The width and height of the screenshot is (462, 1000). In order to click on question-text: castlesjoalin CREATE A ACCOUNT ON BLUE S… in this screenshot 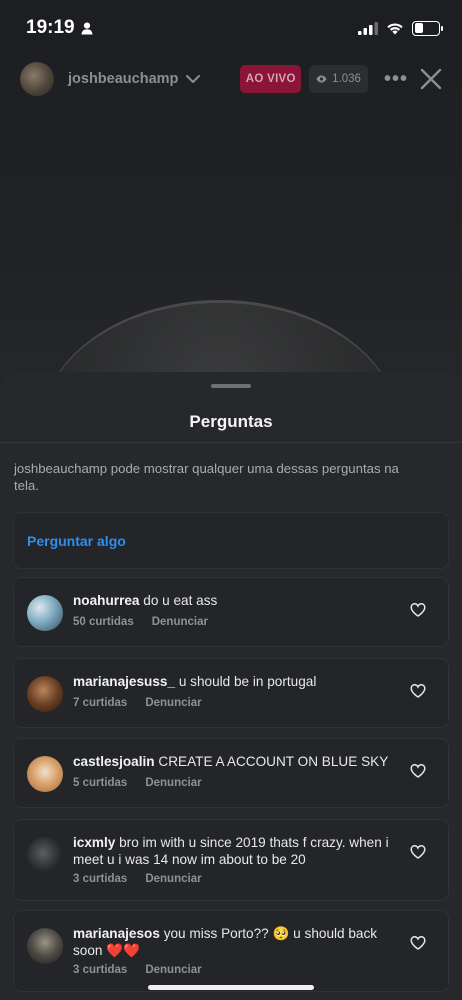, I will do `click(233, 761)`.